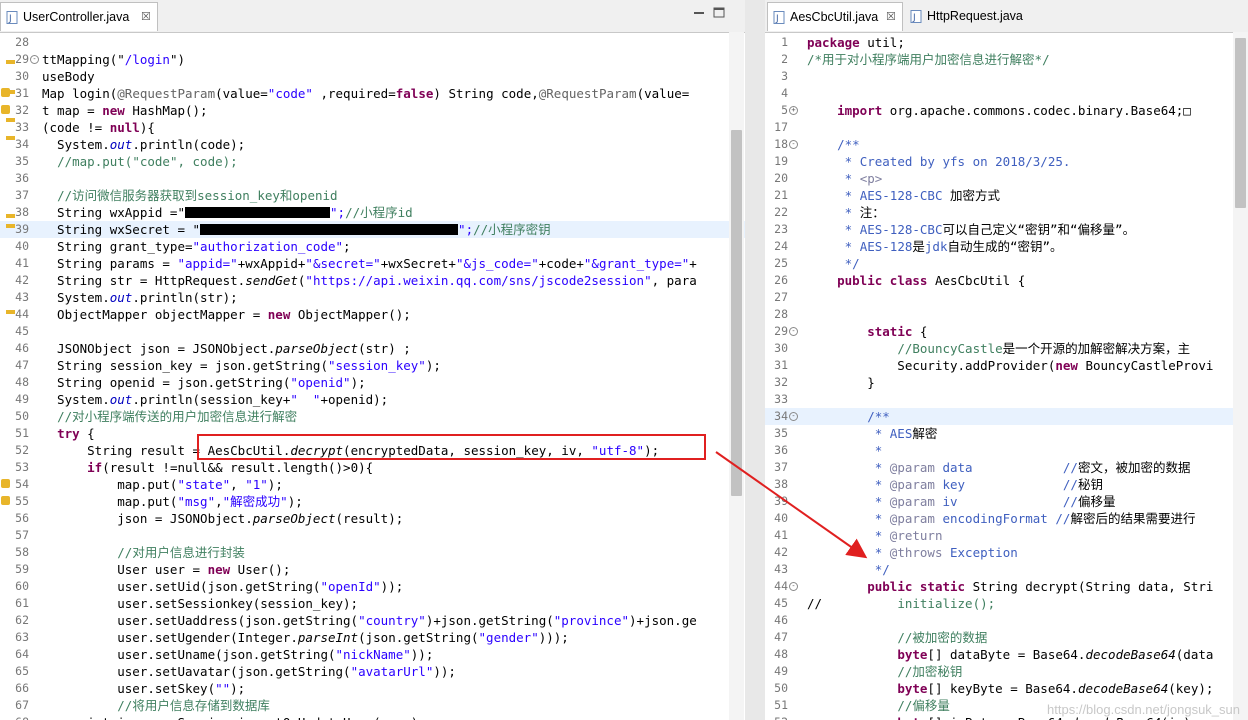 The width and height of the screenshot is (1248, 720). I want to click on watermark: https://blog.csdn.net/jongsuk_sun, so click(1143, 709).